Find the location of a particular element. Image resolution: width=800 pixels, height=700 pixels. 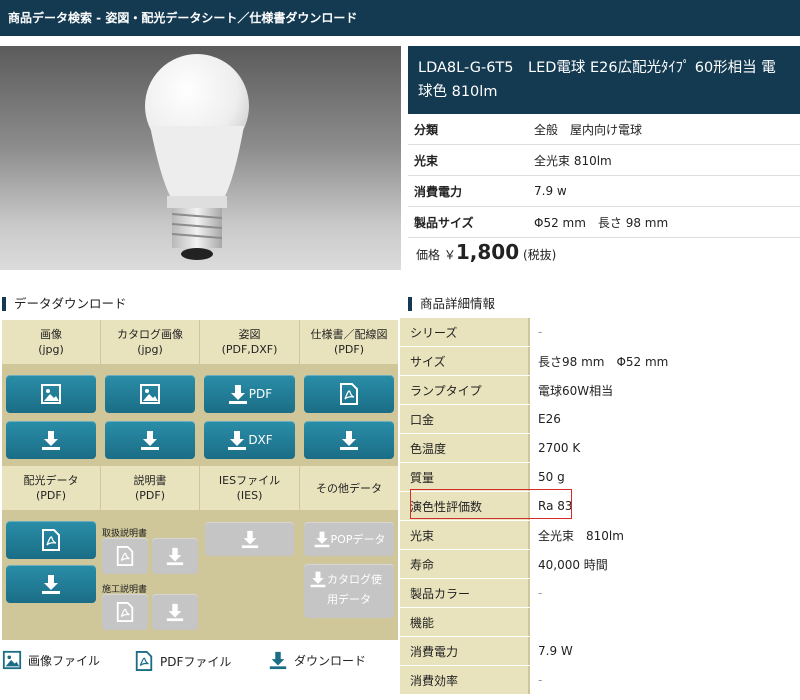

highlight-box is located at coordinates (491, 504).